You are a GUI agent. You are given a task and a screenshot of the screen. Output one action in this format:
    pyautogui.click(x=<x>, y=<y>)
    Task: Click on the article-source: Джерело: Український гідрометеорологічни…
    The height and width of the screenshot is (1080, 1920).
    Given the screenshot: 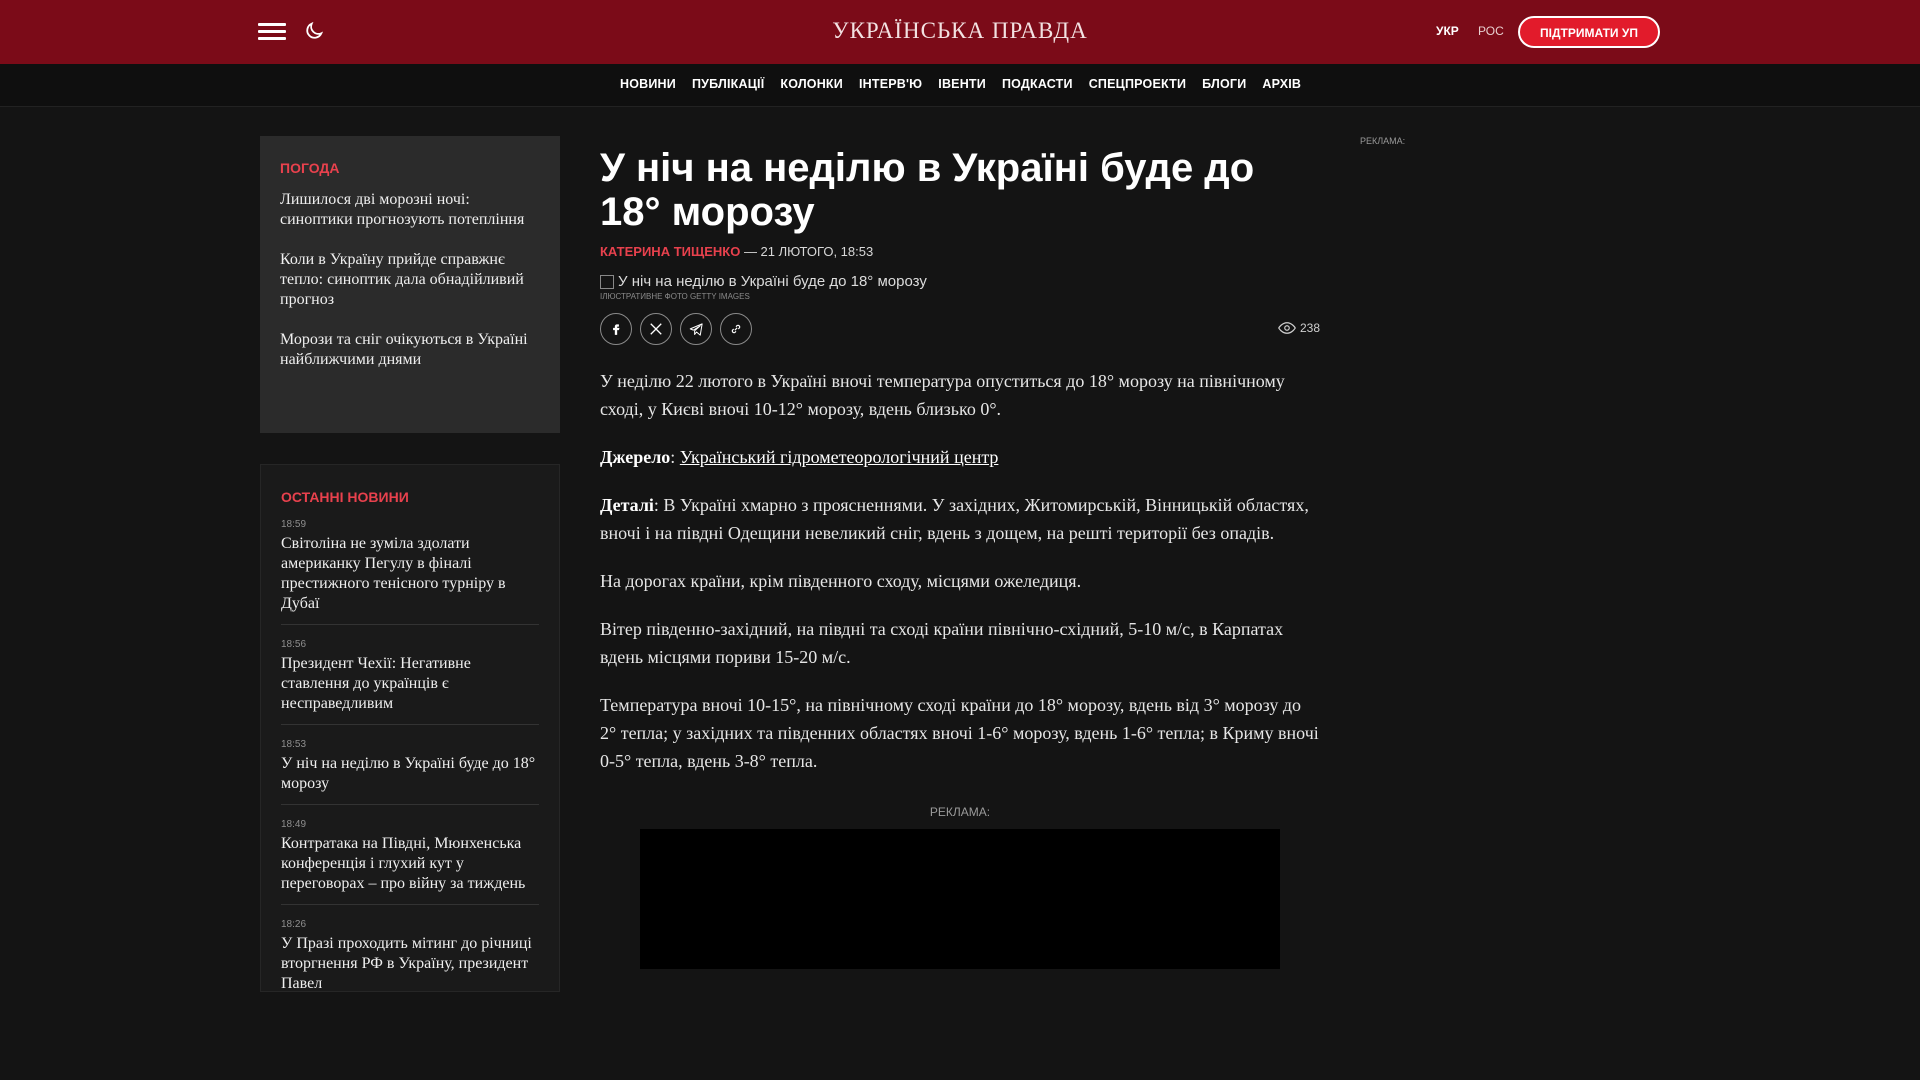 What is the action you would take?
    pyautogui.click(x=960, y=457)
    